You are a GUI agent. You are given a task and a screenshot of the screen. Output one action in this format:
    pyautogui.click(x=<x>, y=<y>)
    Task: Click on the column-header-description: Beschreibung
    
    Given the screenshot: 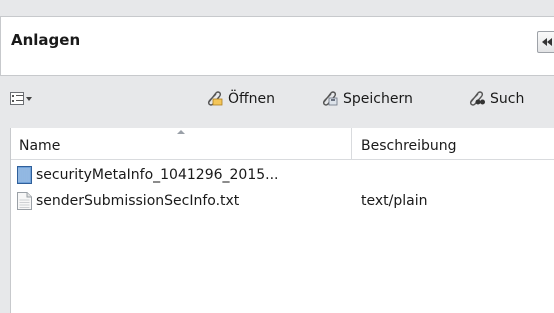 What is the action you would take?
    pyautogui.click(x=453, y=143)
    